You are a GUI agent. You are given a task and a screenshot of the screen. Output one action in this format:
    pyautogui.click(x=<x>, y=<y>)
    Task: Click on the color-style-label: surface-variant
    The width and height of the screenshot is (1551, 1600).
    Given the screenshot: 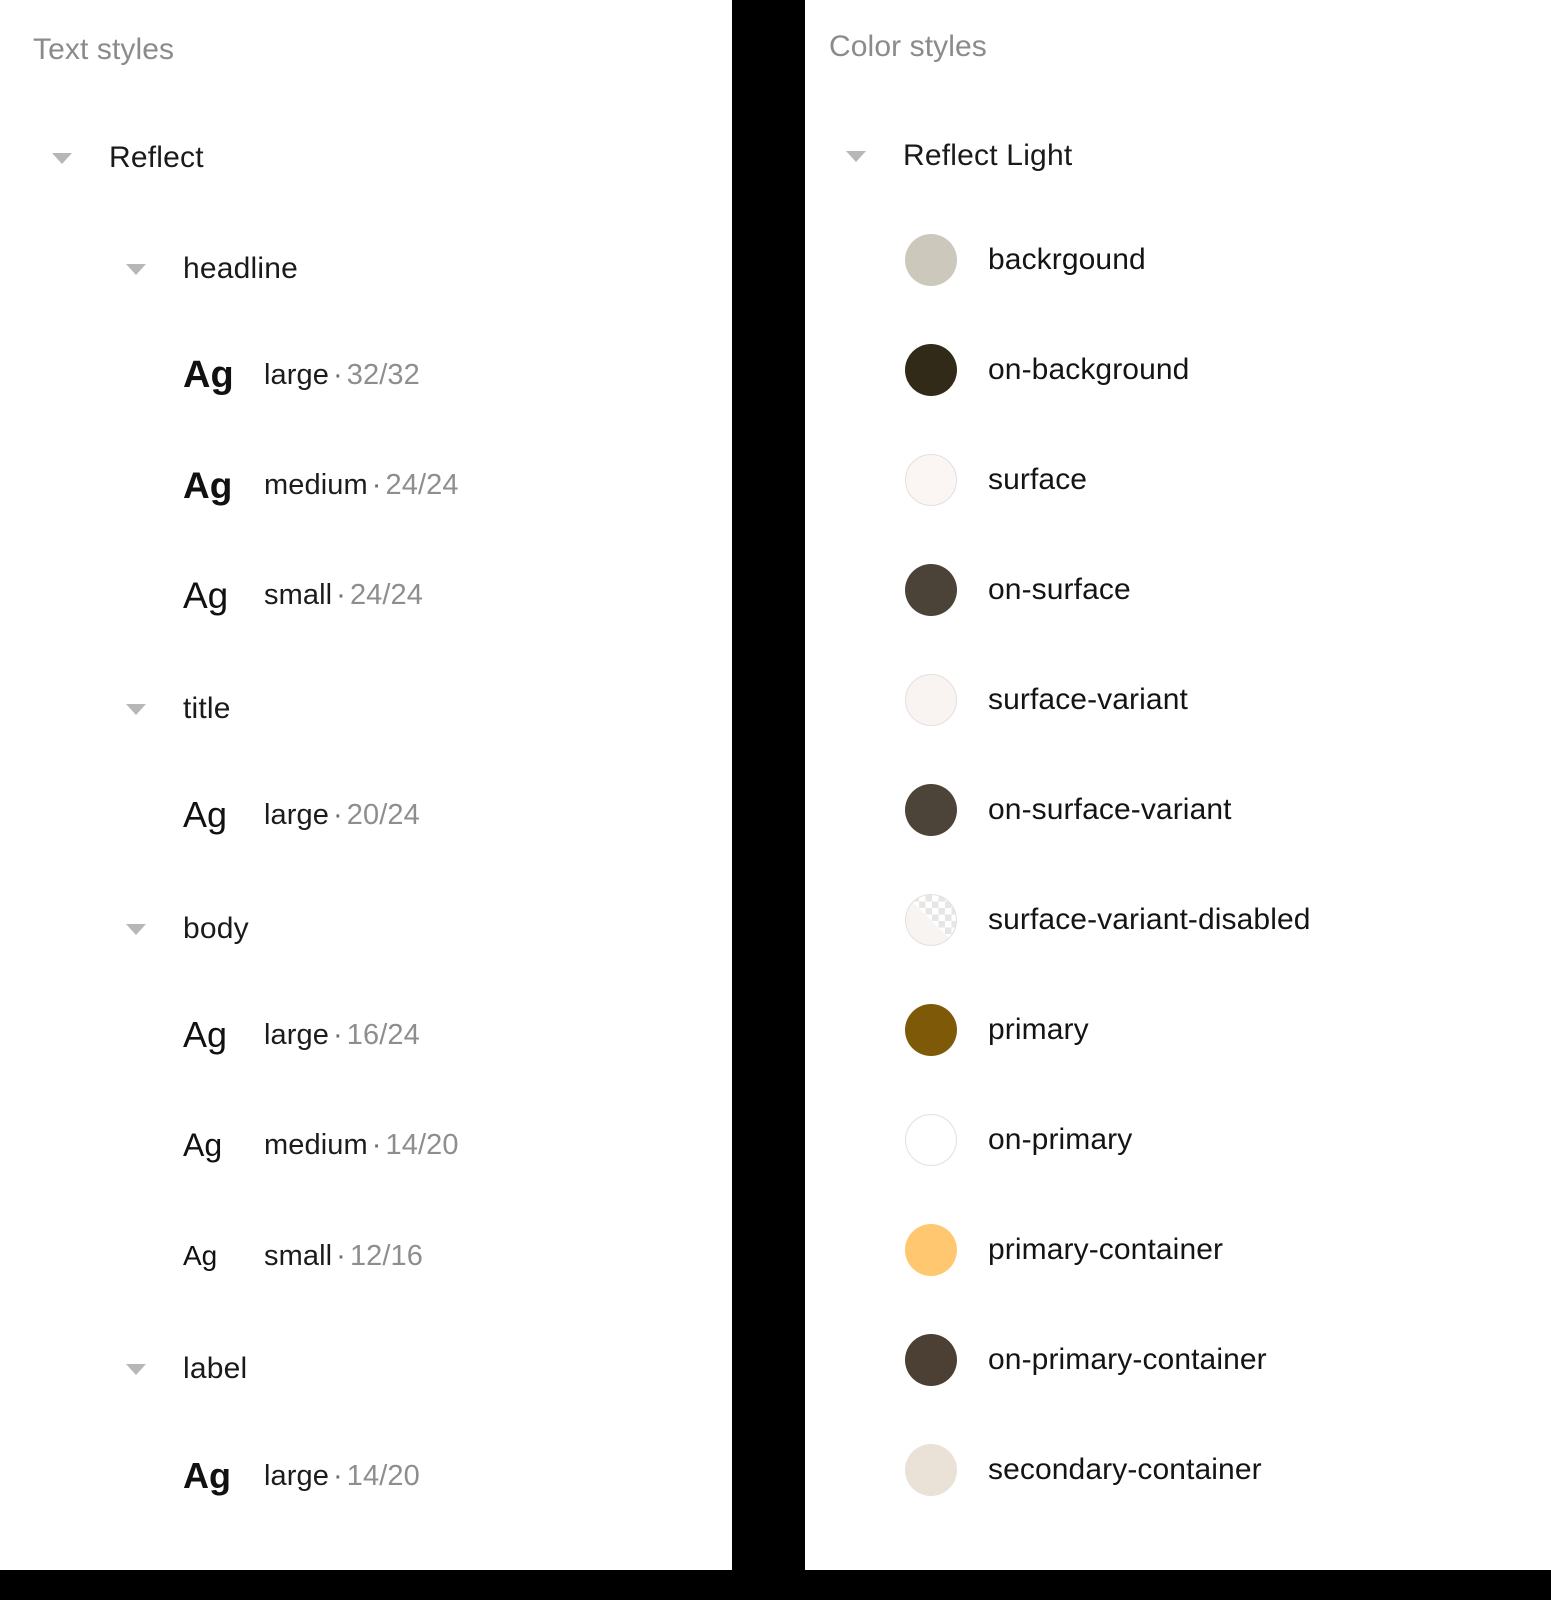 What is the action you would take?
    pyautogui.click(x=1088, y=699)
    